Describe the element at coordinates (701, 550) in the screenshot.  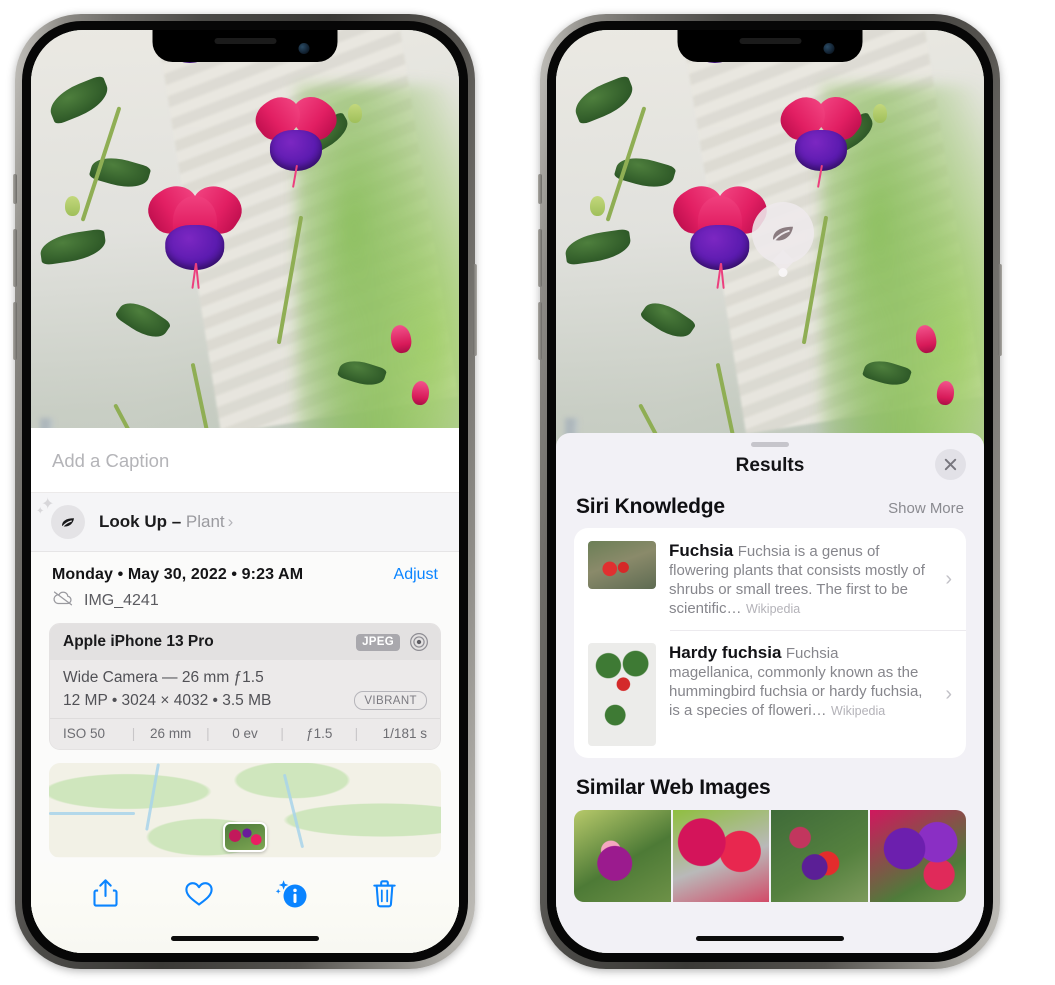
I see `result-title: Fuchsia` at that location.